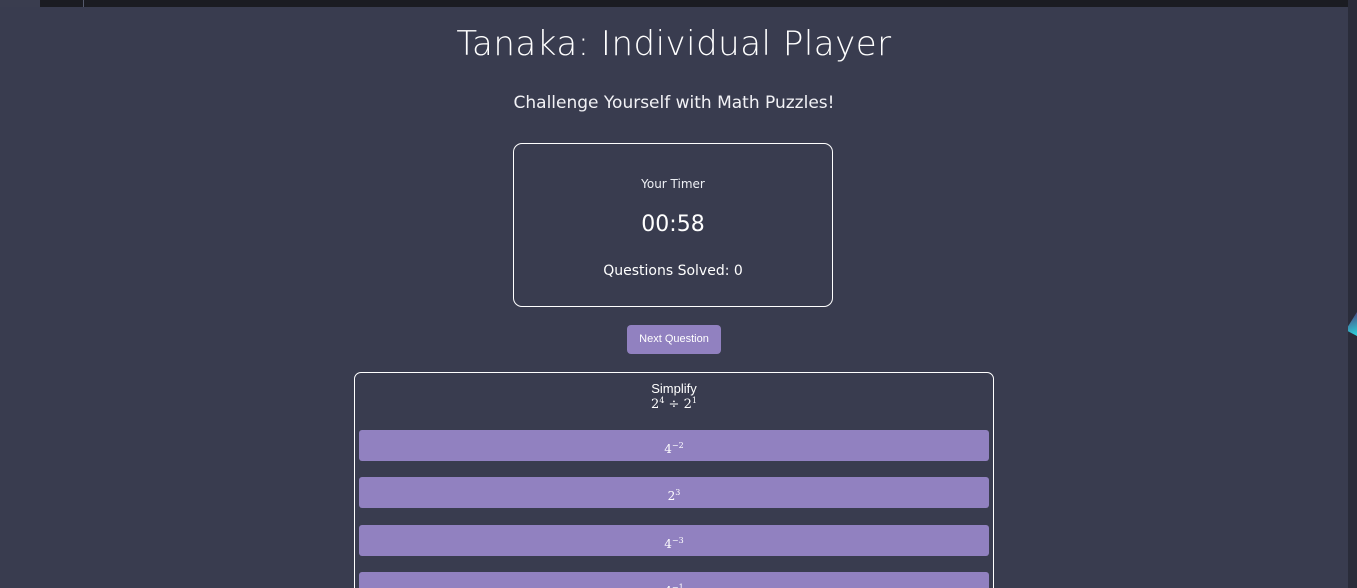 This screenshot has height=588, width=1357. I want to click on answer-option-4: 4−1, so click(674, 580).